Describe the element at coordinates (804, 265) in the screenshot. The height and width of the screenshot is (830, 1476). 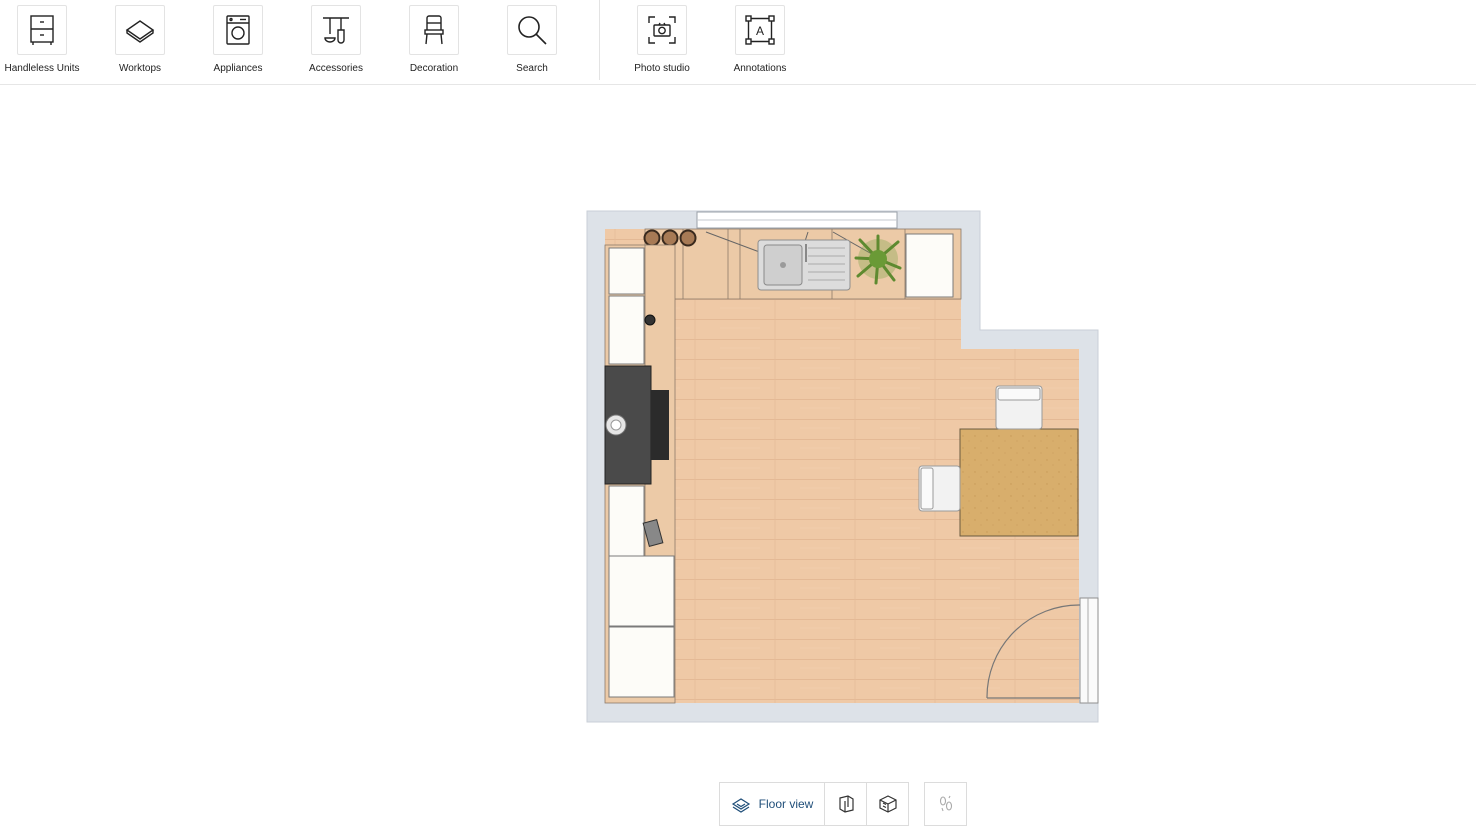
I see `sink` at that location.